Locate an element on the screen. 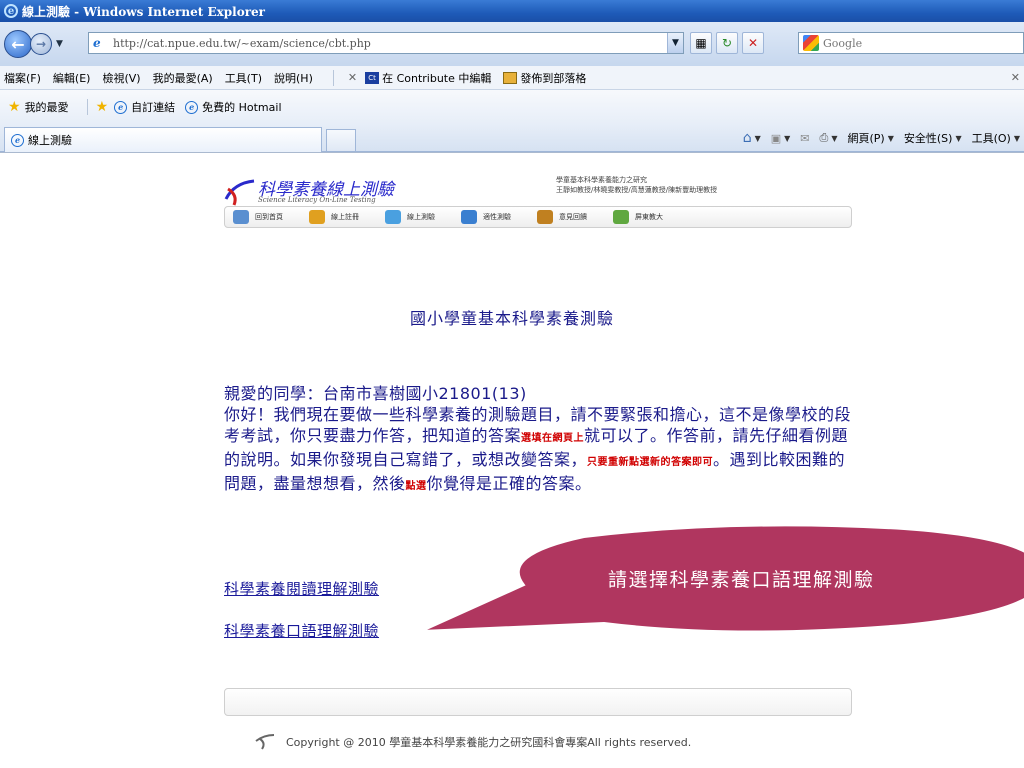  nav-adaptive-test: 適性測驗 is located at coordinates (486, 217).